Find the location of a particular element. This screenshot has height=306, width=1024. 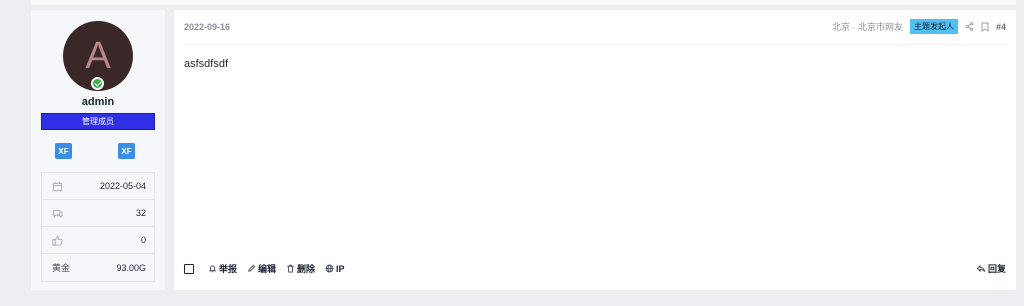

online-status-icon is located at coordinates (97, 83).